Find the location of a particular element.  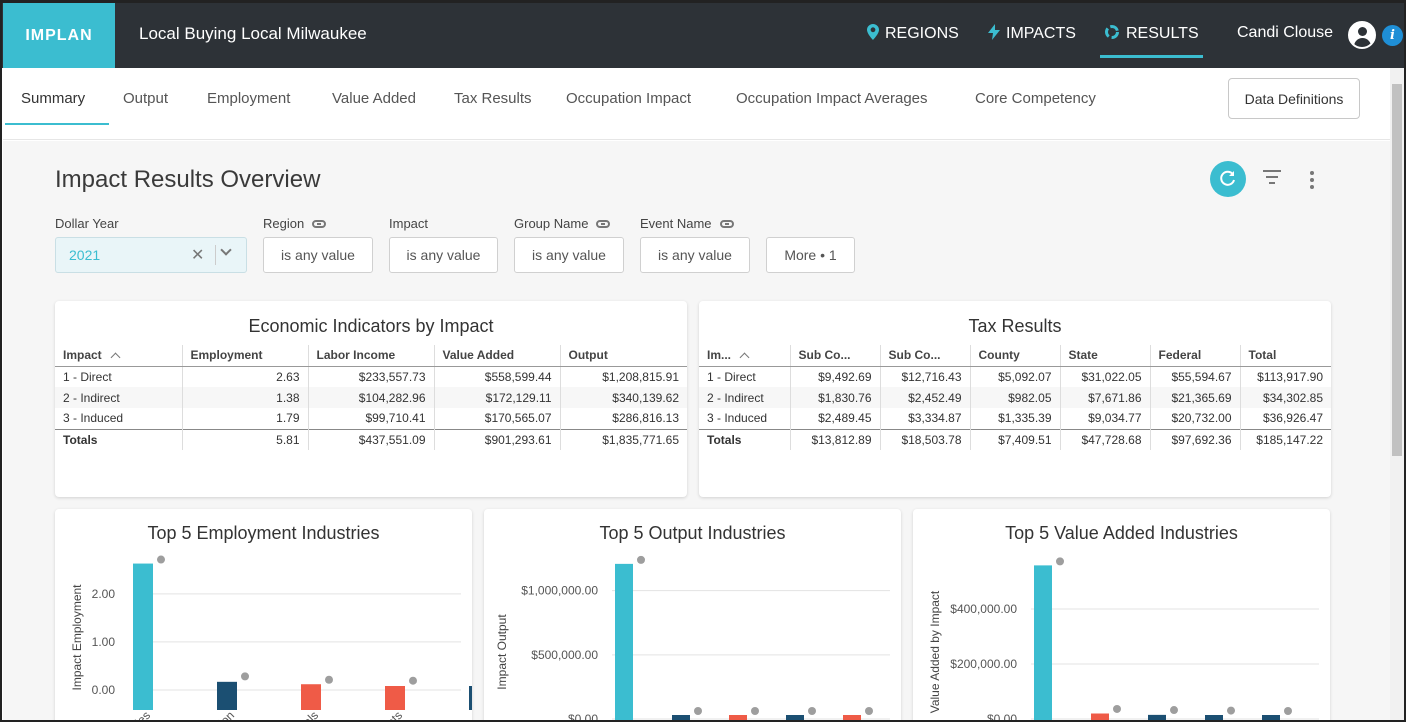

x-tick-label: tate is located at coordinates (468, 715).